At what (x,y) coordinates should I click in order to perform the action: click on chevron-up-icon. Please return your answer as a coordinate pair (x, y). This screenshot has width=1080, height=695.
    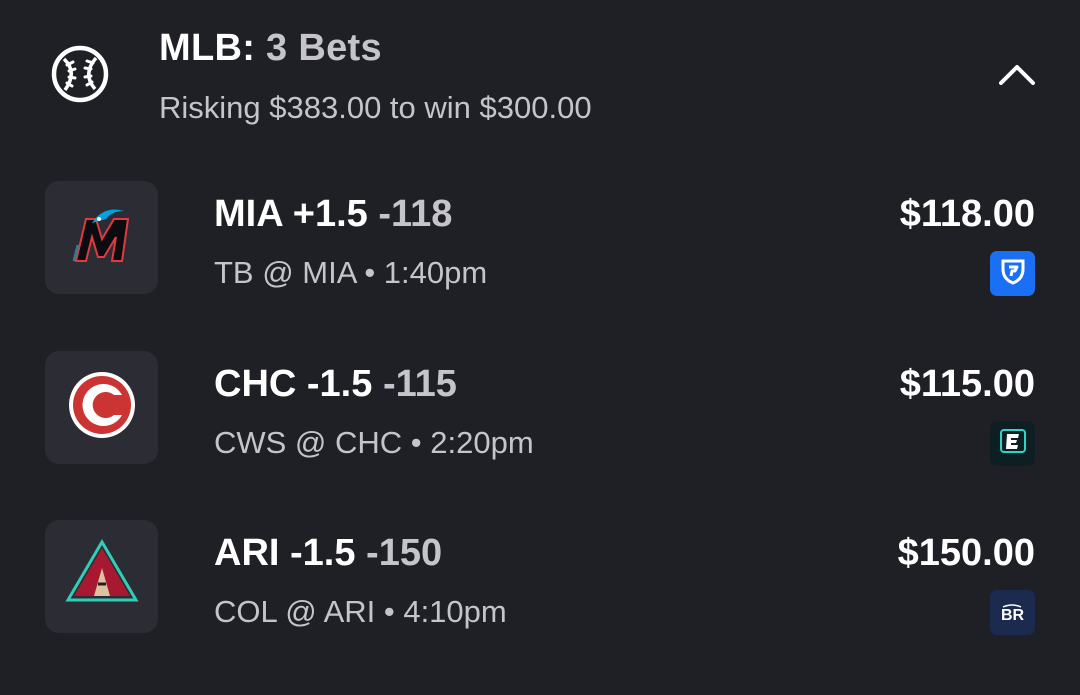
    Looking at the image, I should click on (1017, 76).